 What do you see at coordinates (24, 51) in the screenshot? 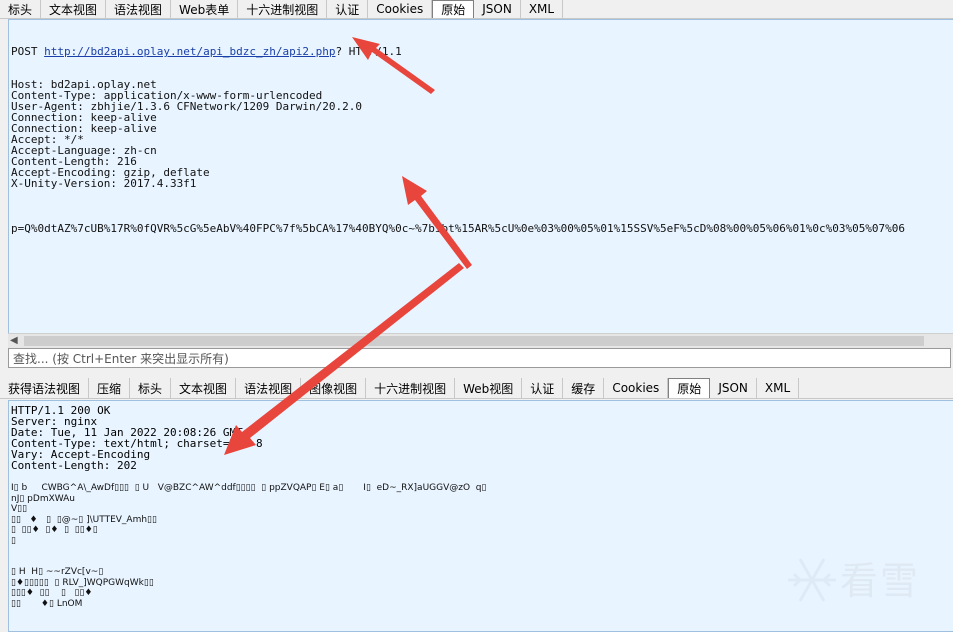
I see `request-method: POST` at bounding box center [24, 51].